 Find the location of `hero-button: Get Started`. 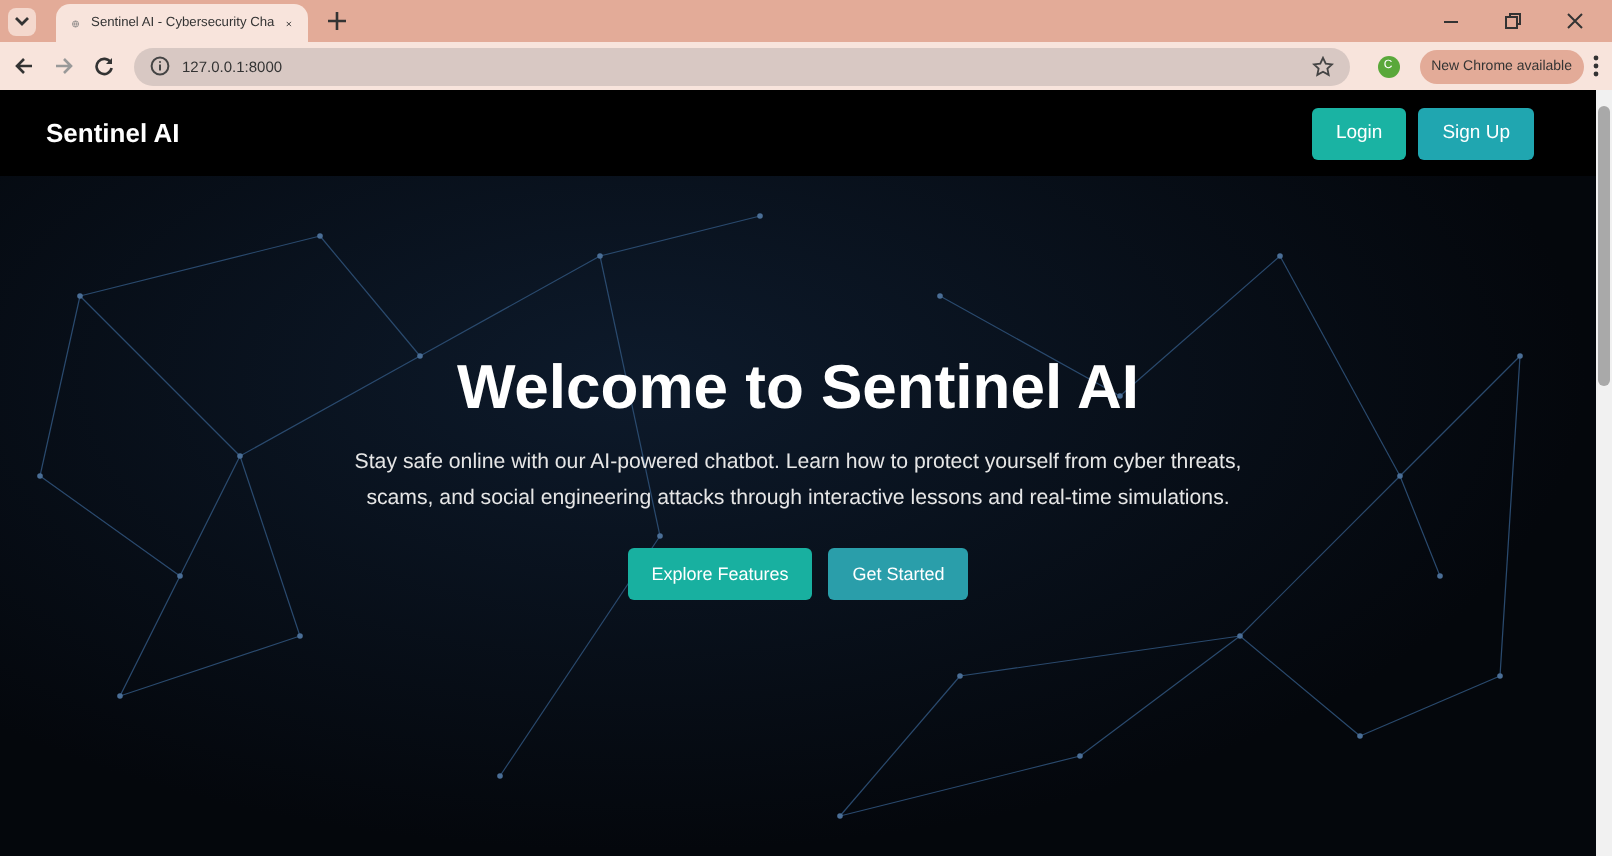

hero-button: Get Started is located at coordinates (898, 574).